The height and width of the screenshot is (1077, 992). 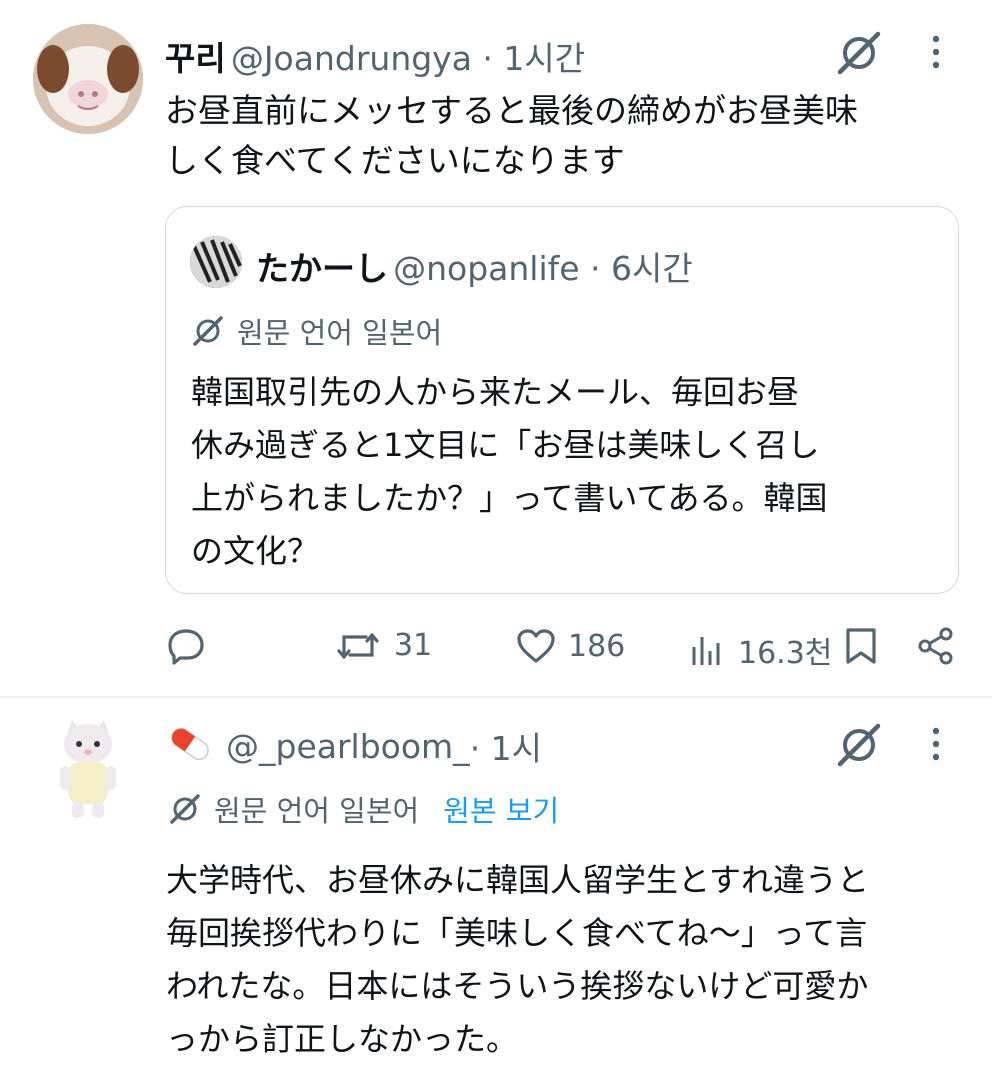 What do you see at coordinates (384, 645) in the screenshot?
I see `retweet-button: 31` at bounding box center [384, 645].